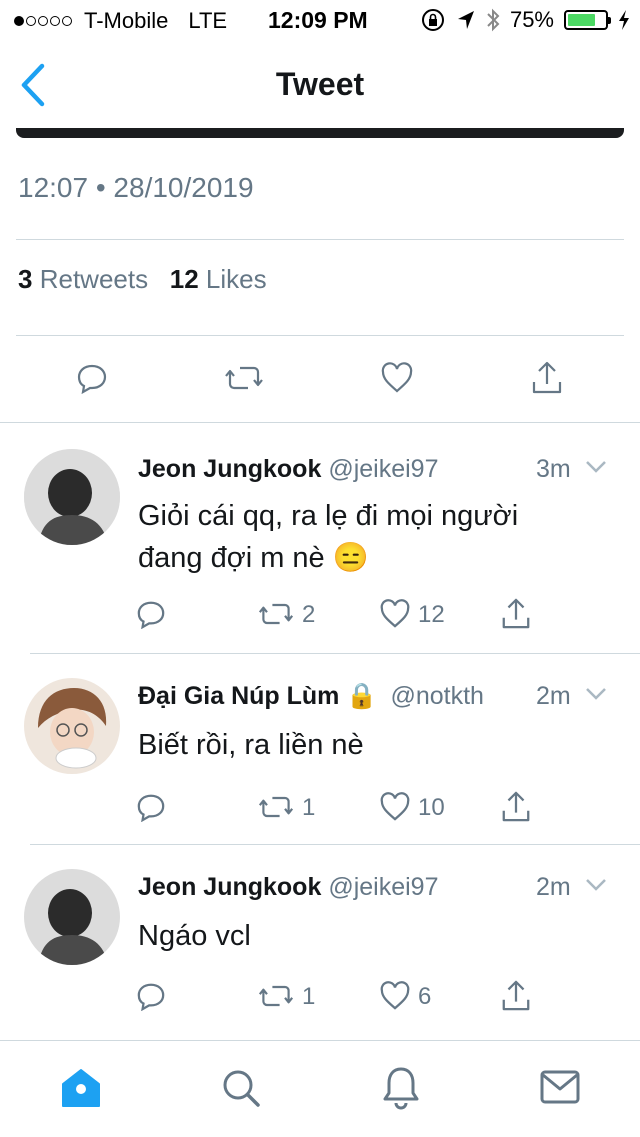  What do you see at coordinates (431, 614) in the screenshot?
I see `like-count: 12` at bounding box center [431, 614].